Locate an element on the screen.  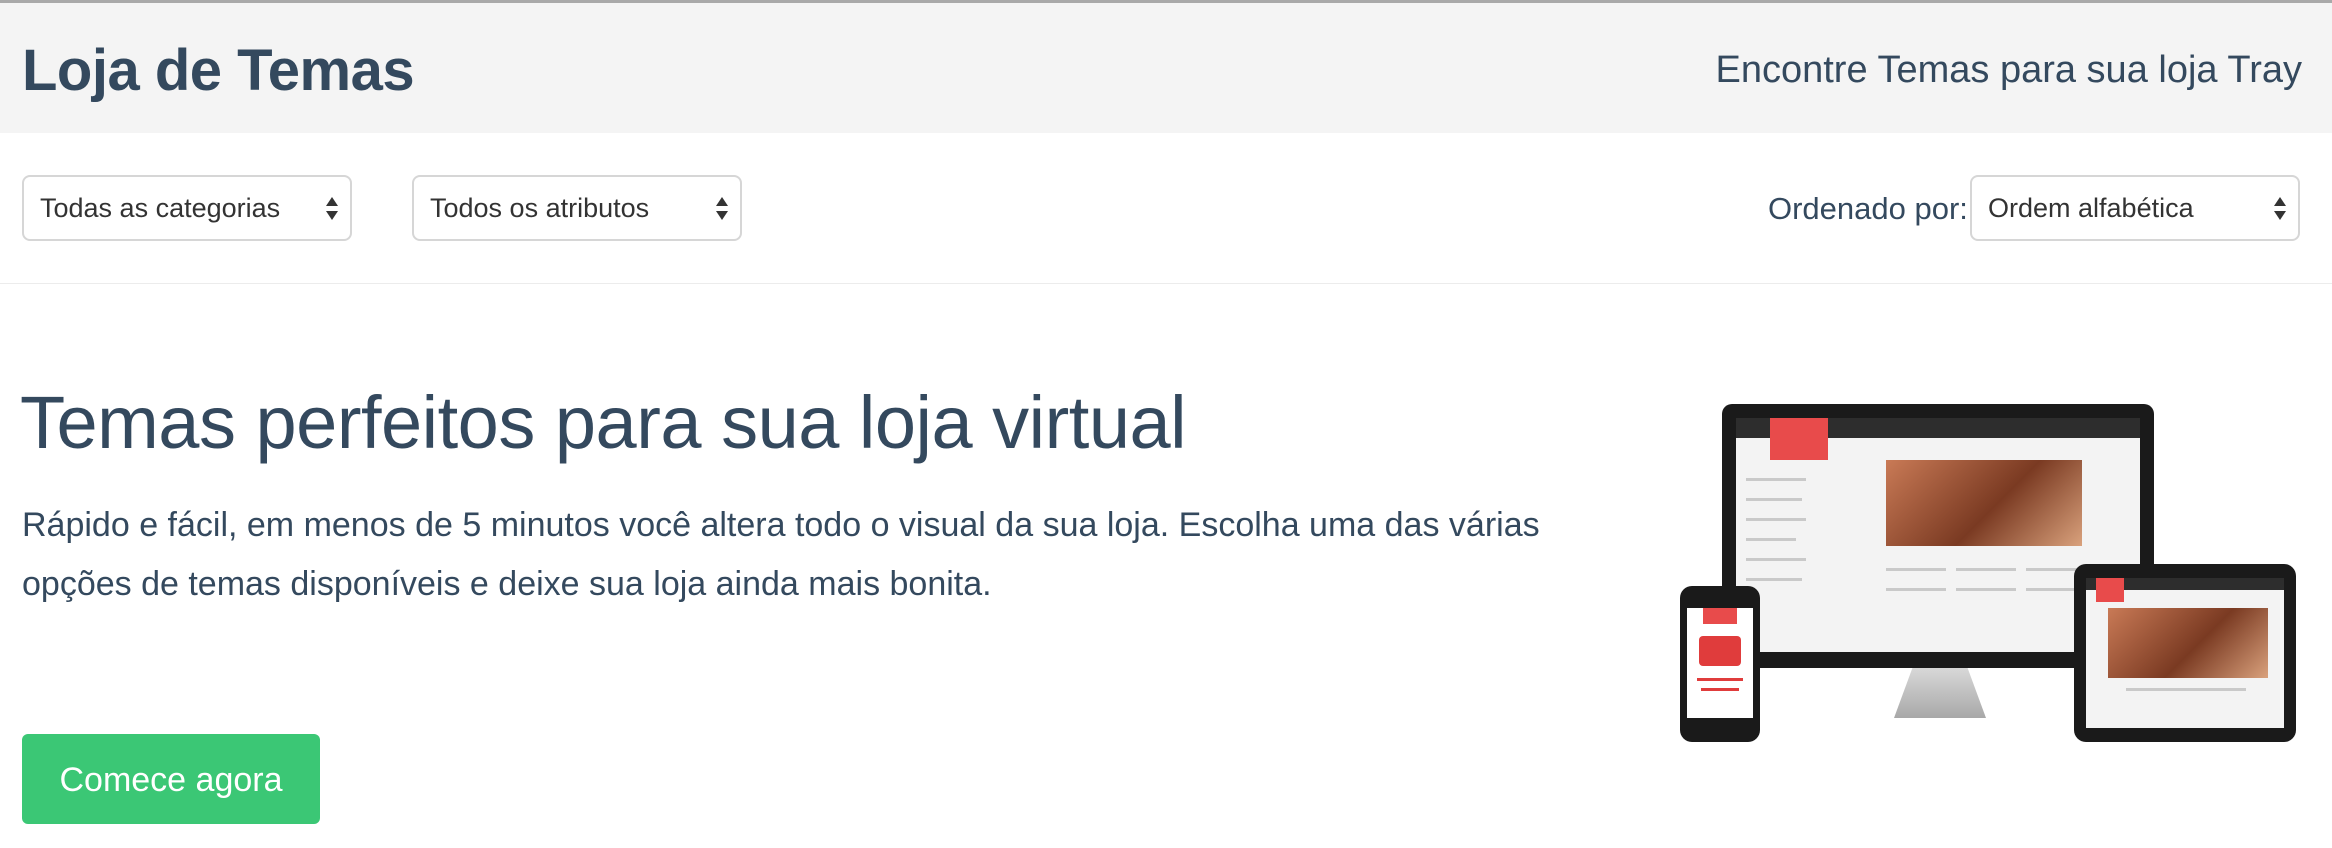
category-select-value: Todas as categorias is located at coordinates (160, 208).